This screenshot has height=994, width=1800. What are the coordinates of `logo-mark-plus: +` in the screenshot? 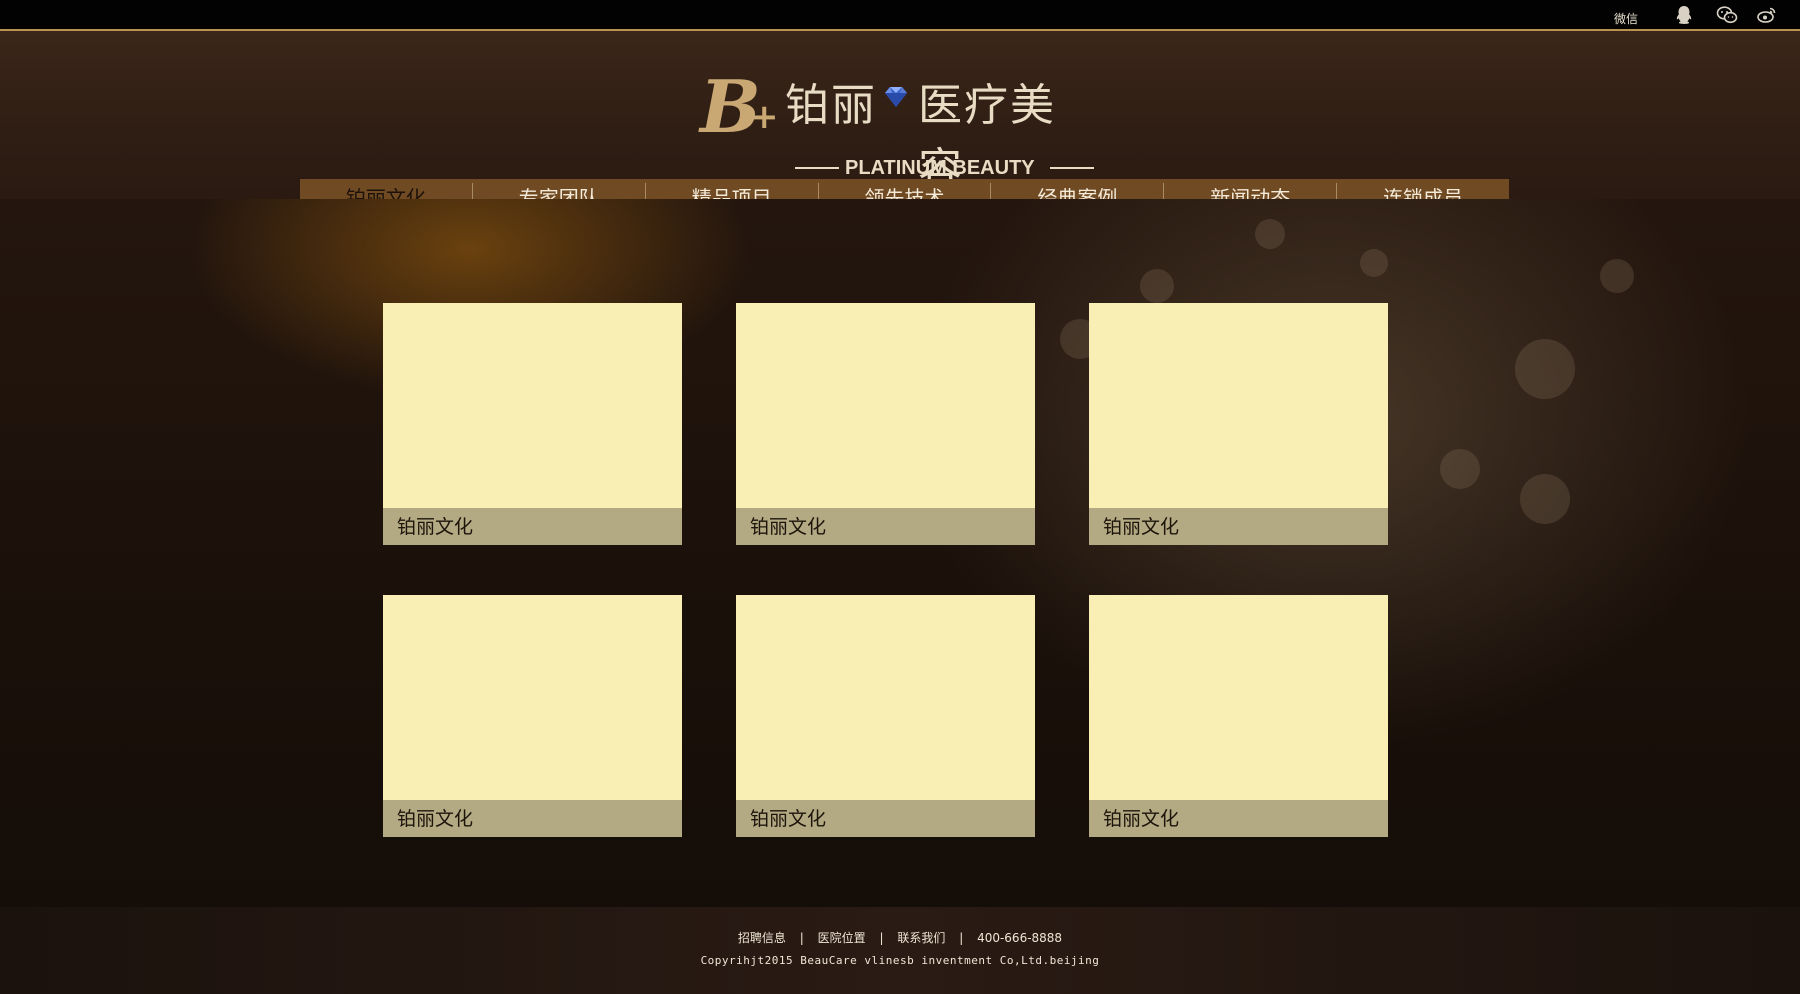 It's located at (764, 117).